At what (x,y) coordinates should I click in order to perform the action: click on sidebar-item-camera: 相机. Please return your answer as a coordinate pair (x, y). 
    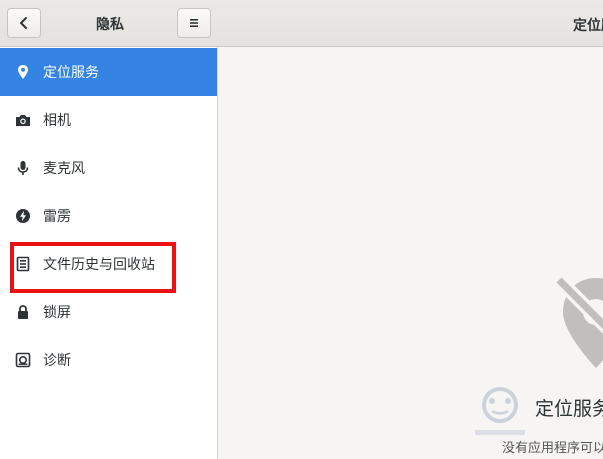
    Looking at the image, I should click on (108, 120).